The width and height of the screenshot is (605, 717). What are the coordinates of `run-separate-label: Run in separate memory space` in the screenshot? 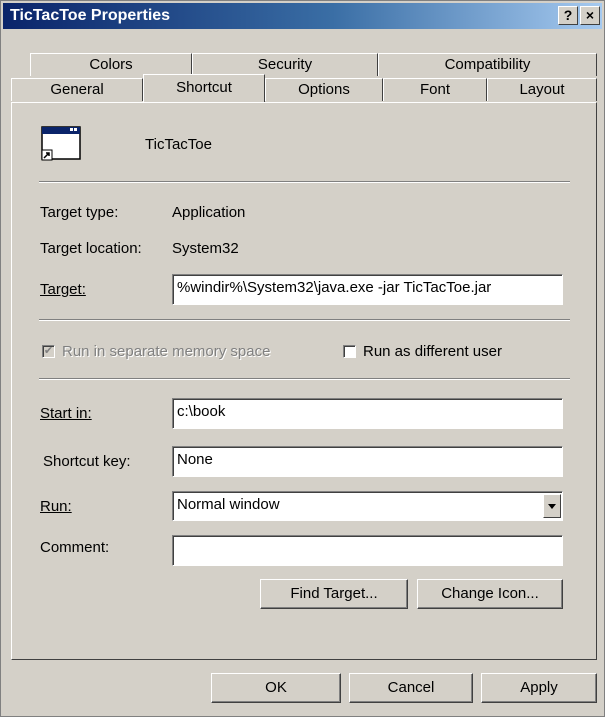 It's located at (166, 351).